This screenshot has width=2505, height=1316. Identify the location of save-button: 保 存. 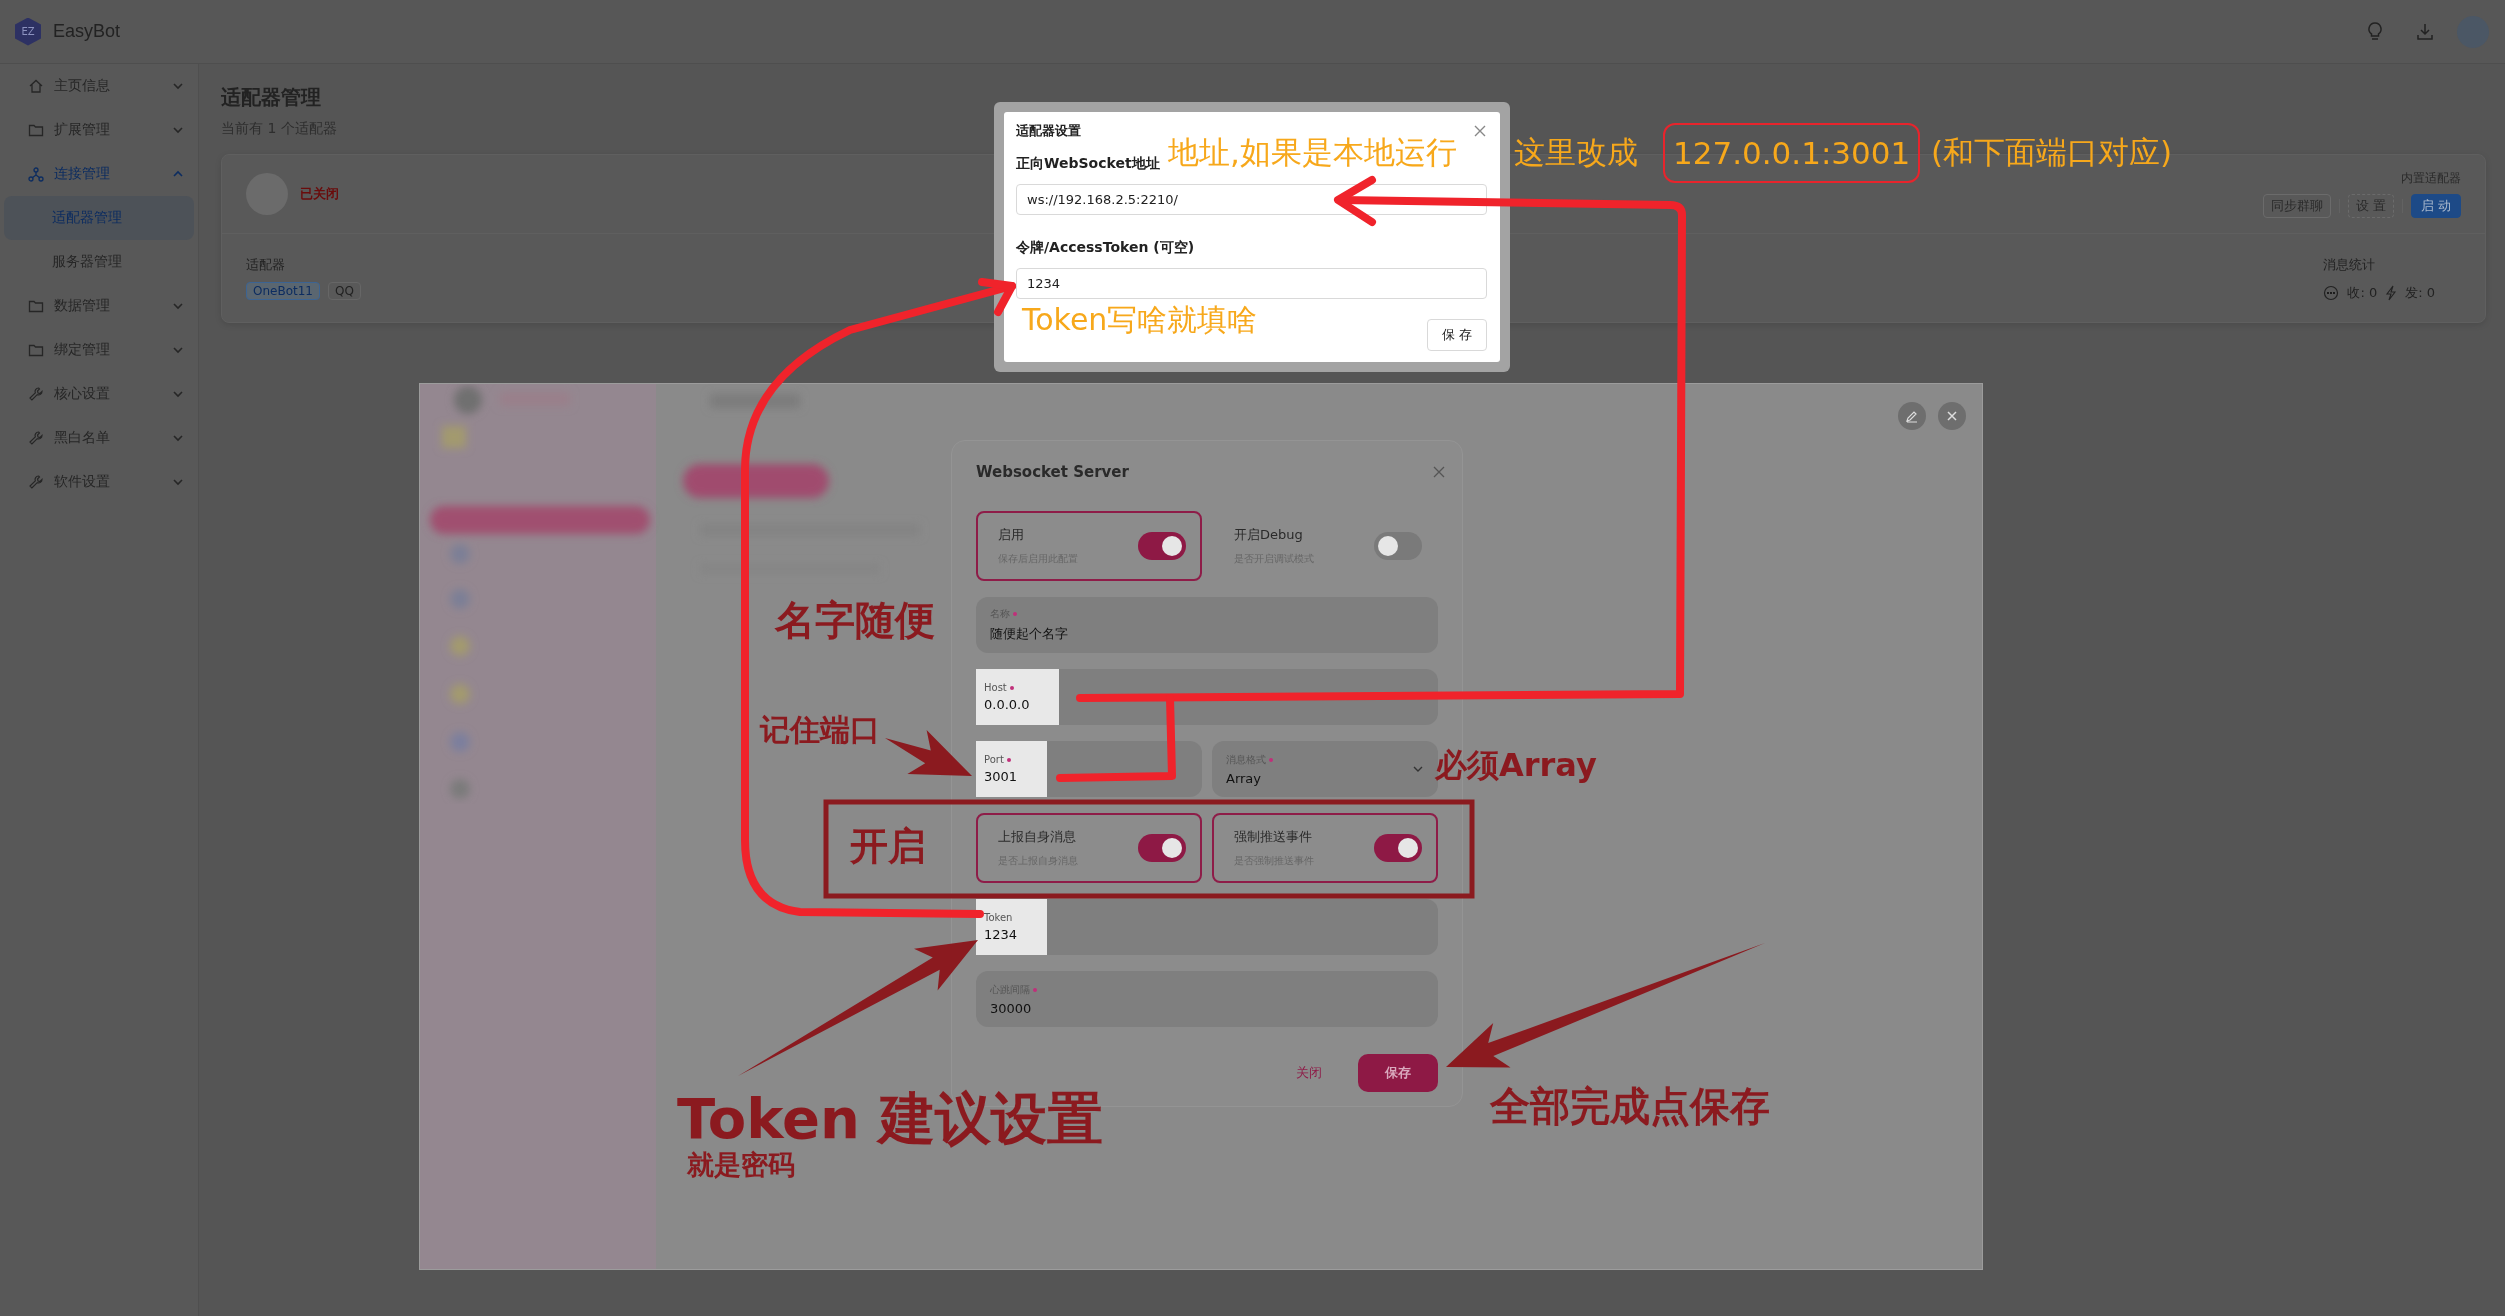
(1456, 335).